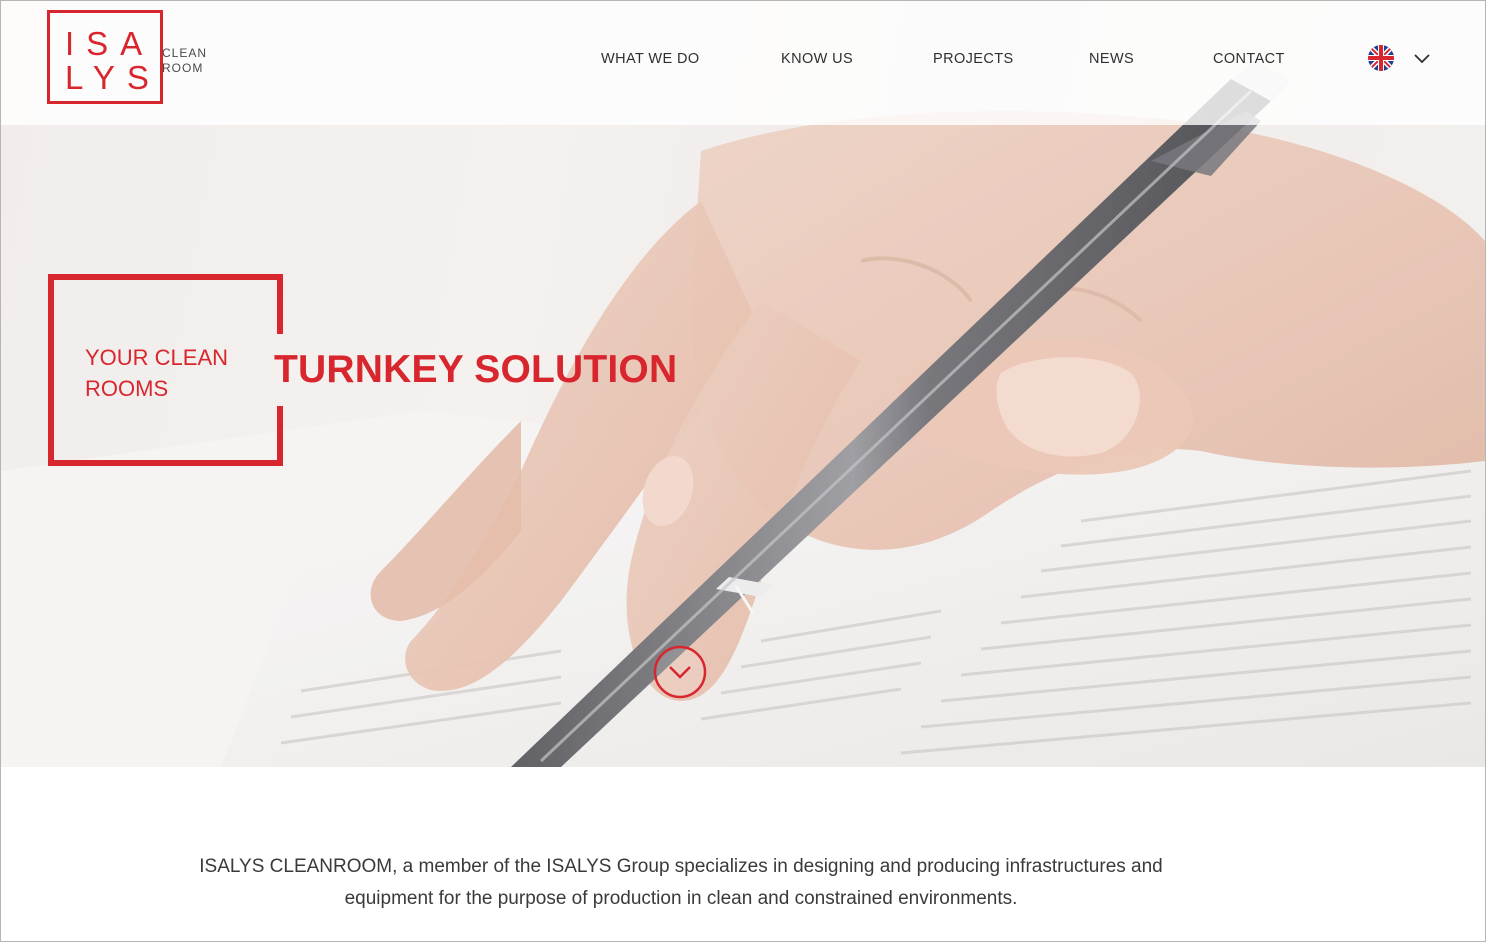 This screenshot has height=942, width=1486. I want to click on hero-tagline-frame: YOUR CLEAN ROOMS, so click(166, 370).